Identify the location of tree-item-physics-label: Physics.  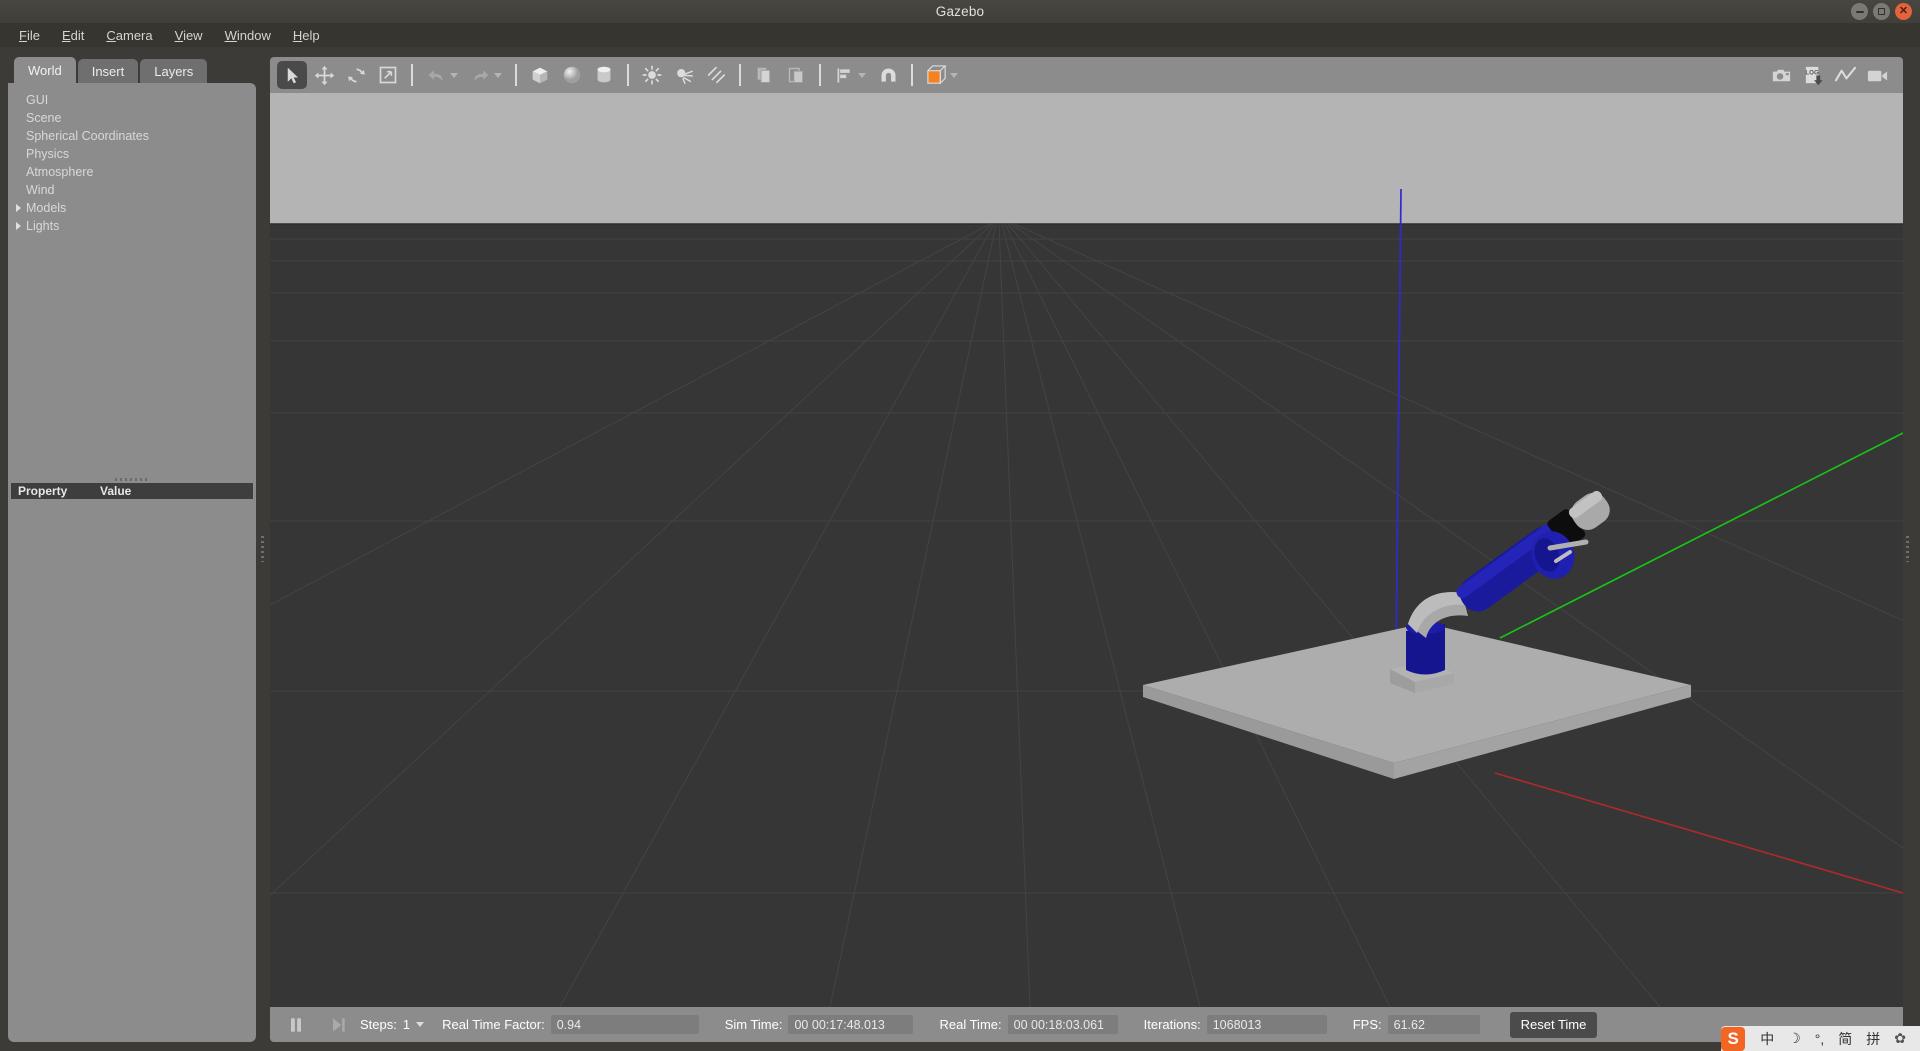
(48, 154).